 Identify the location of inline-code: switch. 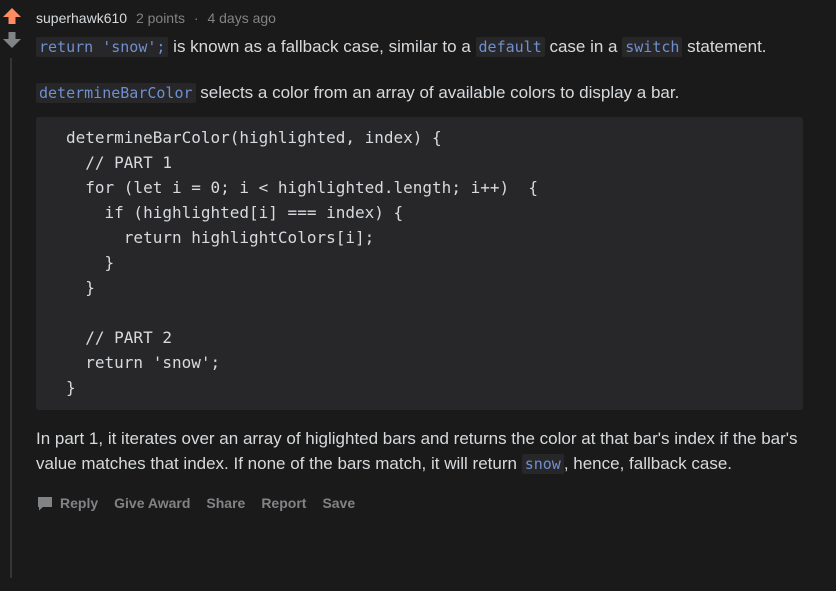
(652, 47).